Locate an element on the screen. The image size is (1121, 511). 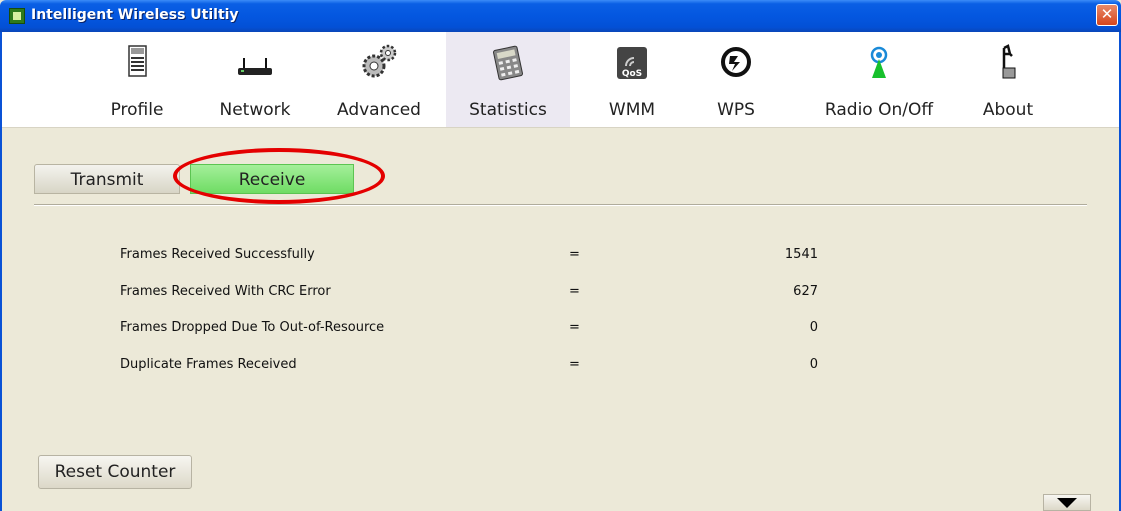
profile-icon is located at coordinates (137, 61).